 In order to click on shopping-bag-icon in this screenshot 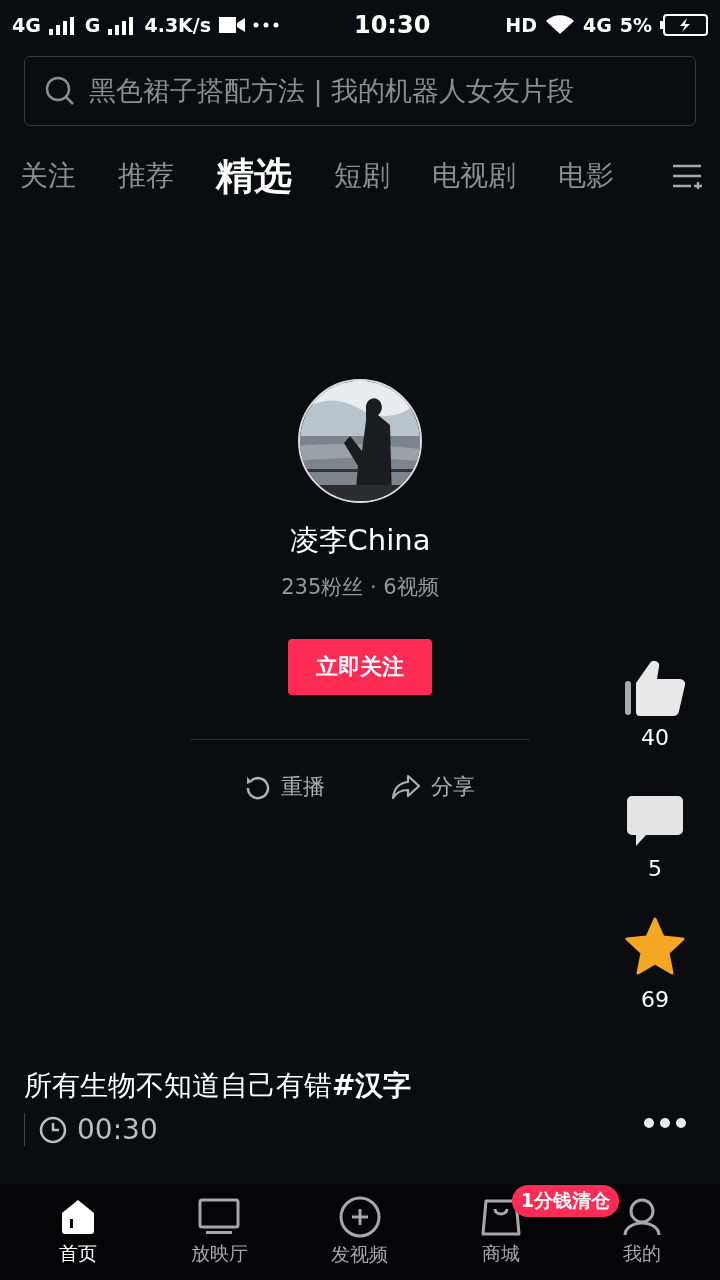, I will do `click(500, 1217)`.